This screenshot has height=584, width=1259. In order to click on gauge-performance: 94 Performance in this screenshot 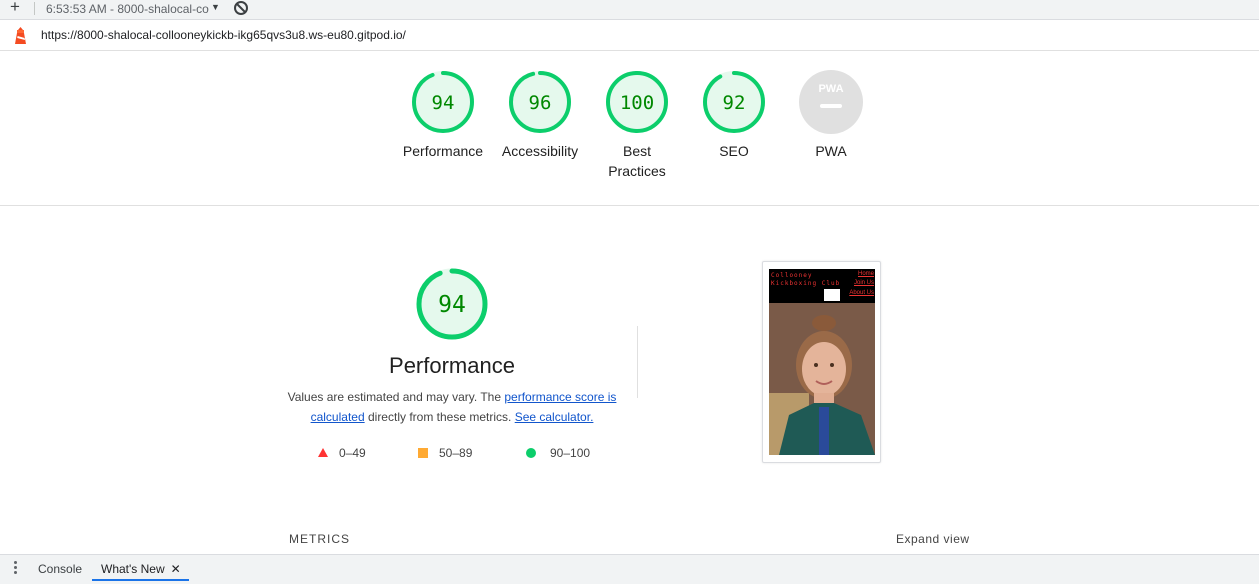, I will do `click(443, 115)`.